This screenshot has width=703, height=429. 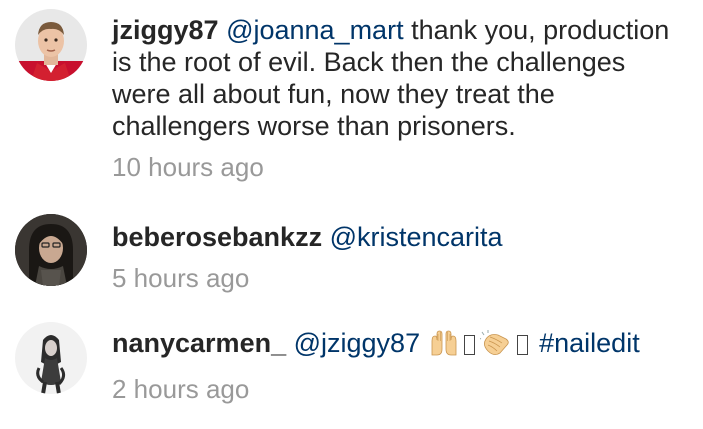 What do you see at coordinates (315, 30) in the screenshot?
I see `comment-mention: @joanna_mart` at bounding box center [315, 30].